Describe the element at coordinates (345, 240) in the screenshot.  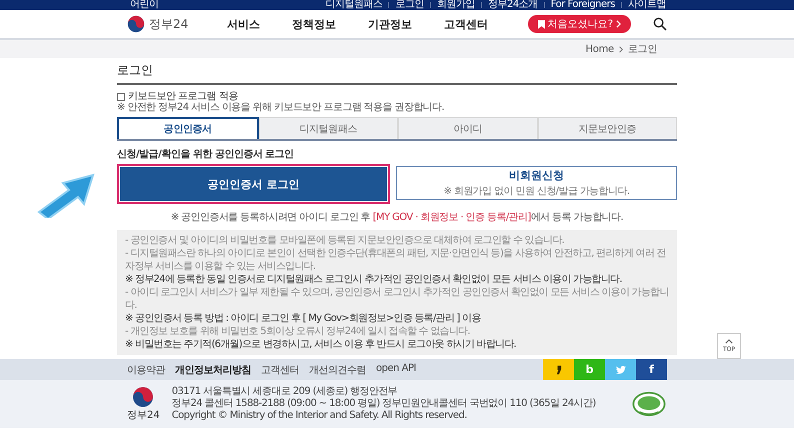
I see `info-text: - 공인인증서 및 아이디의 비밀번호를 모바일폰에 등록된 지문보안인증으로 대체하여 로그인할 수 있습니다.` at that location.